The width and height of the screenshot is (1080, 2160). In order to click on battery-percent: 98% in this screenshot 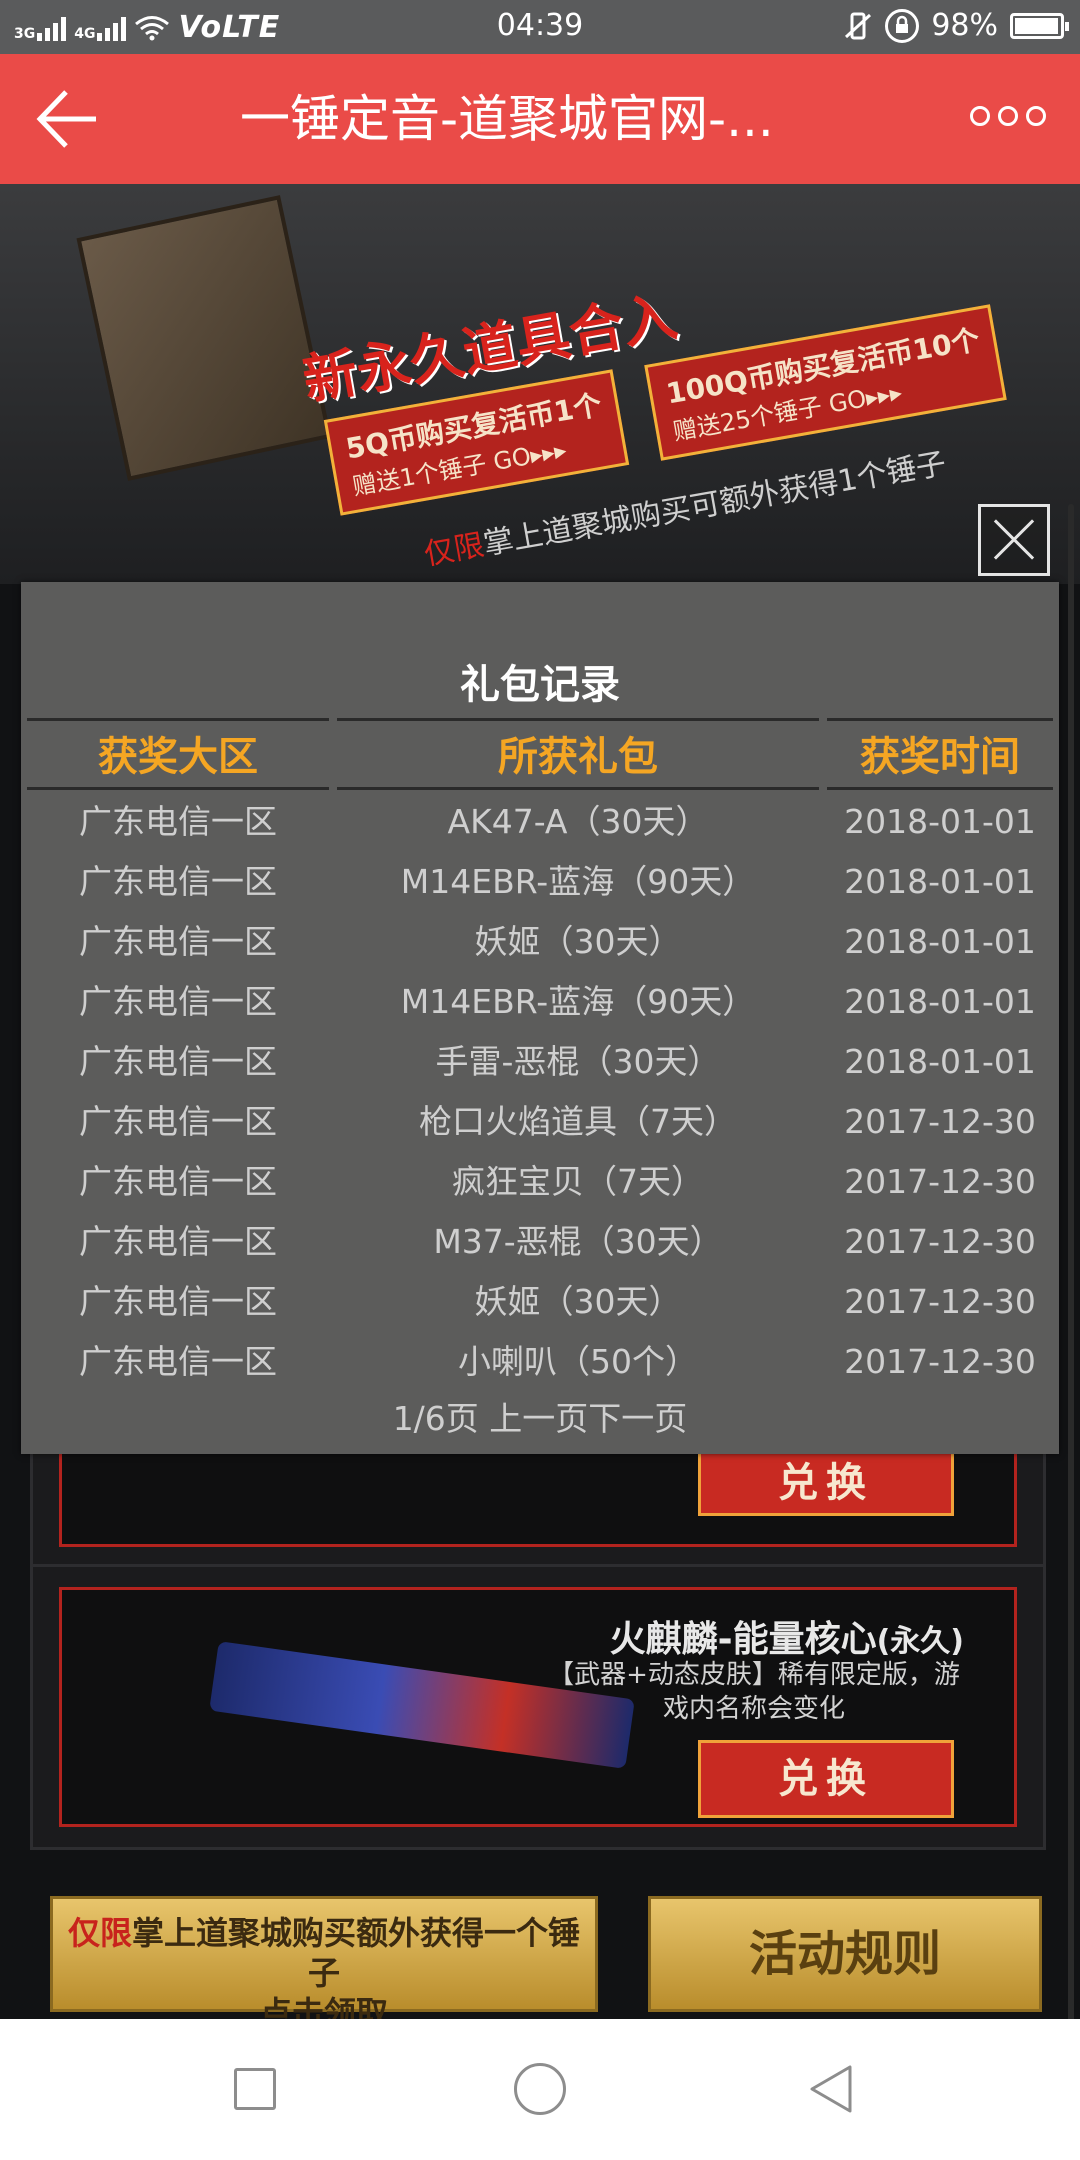, I will do `click(964, 25)`.